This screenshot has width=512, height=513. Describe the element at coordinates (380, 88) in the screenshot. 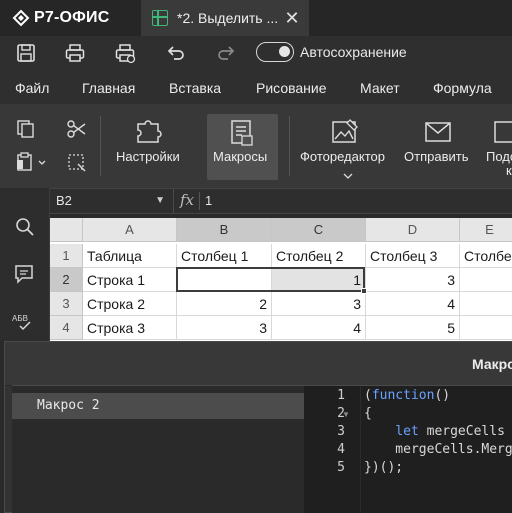

I see `tab-layout: Макет` at that location.